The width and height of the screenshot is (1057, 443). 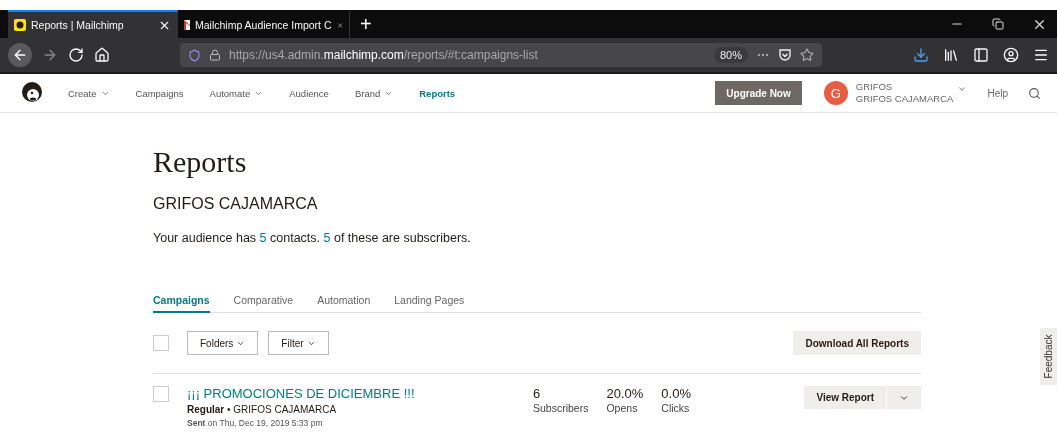 I want to click on stat-value: 0.0%, so click(x=676, y=394).